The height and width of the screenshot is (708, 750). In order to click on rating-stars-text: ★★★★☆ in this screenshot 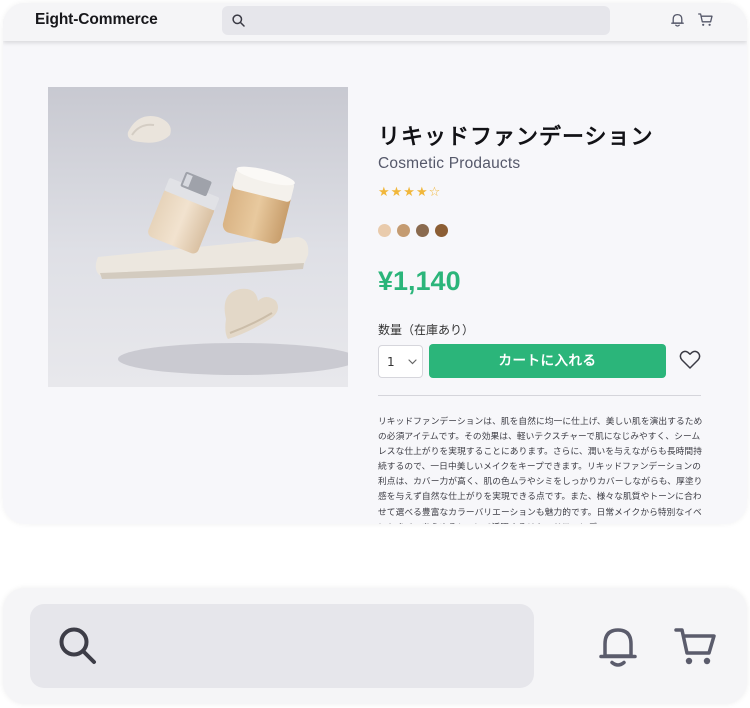, I will do `click(410, 192)`.